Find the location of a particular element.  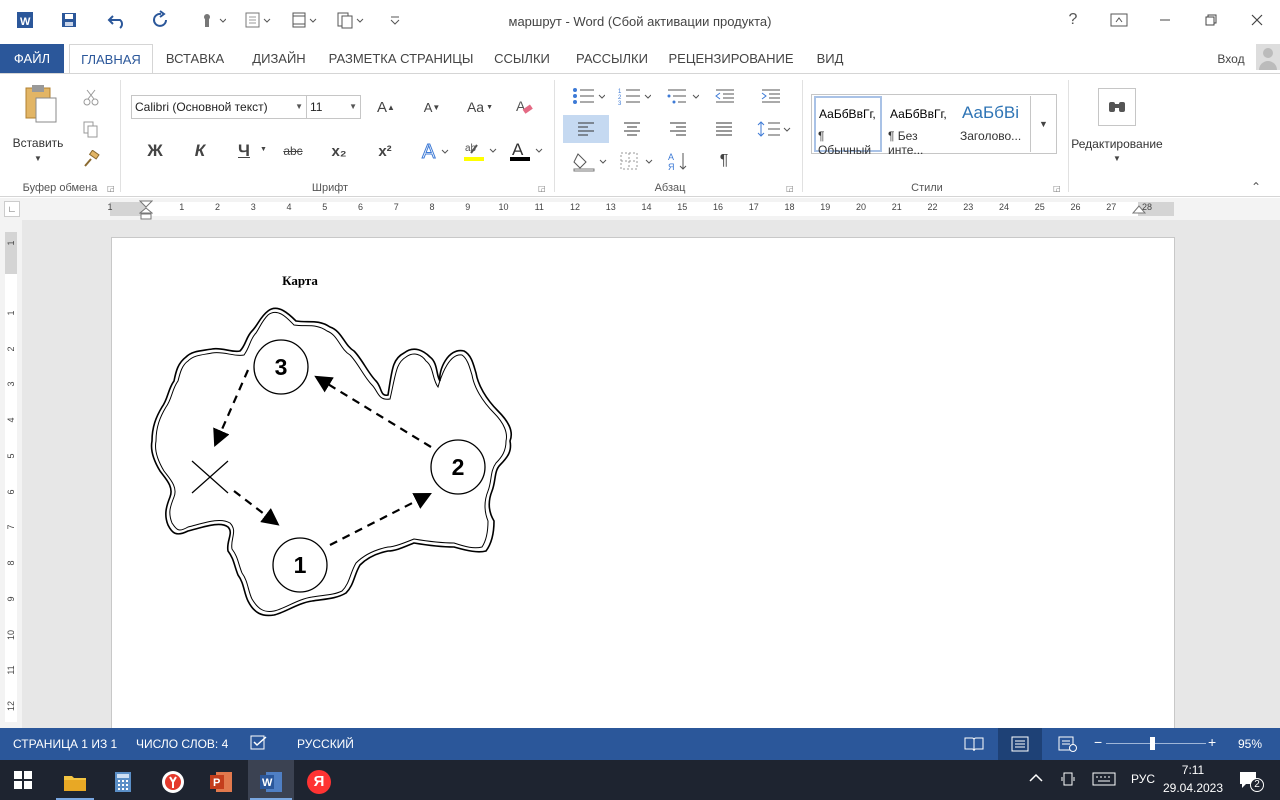

style-normal: АаБбВвГг, ¶ Обычный is located at coordinates (848, 126).